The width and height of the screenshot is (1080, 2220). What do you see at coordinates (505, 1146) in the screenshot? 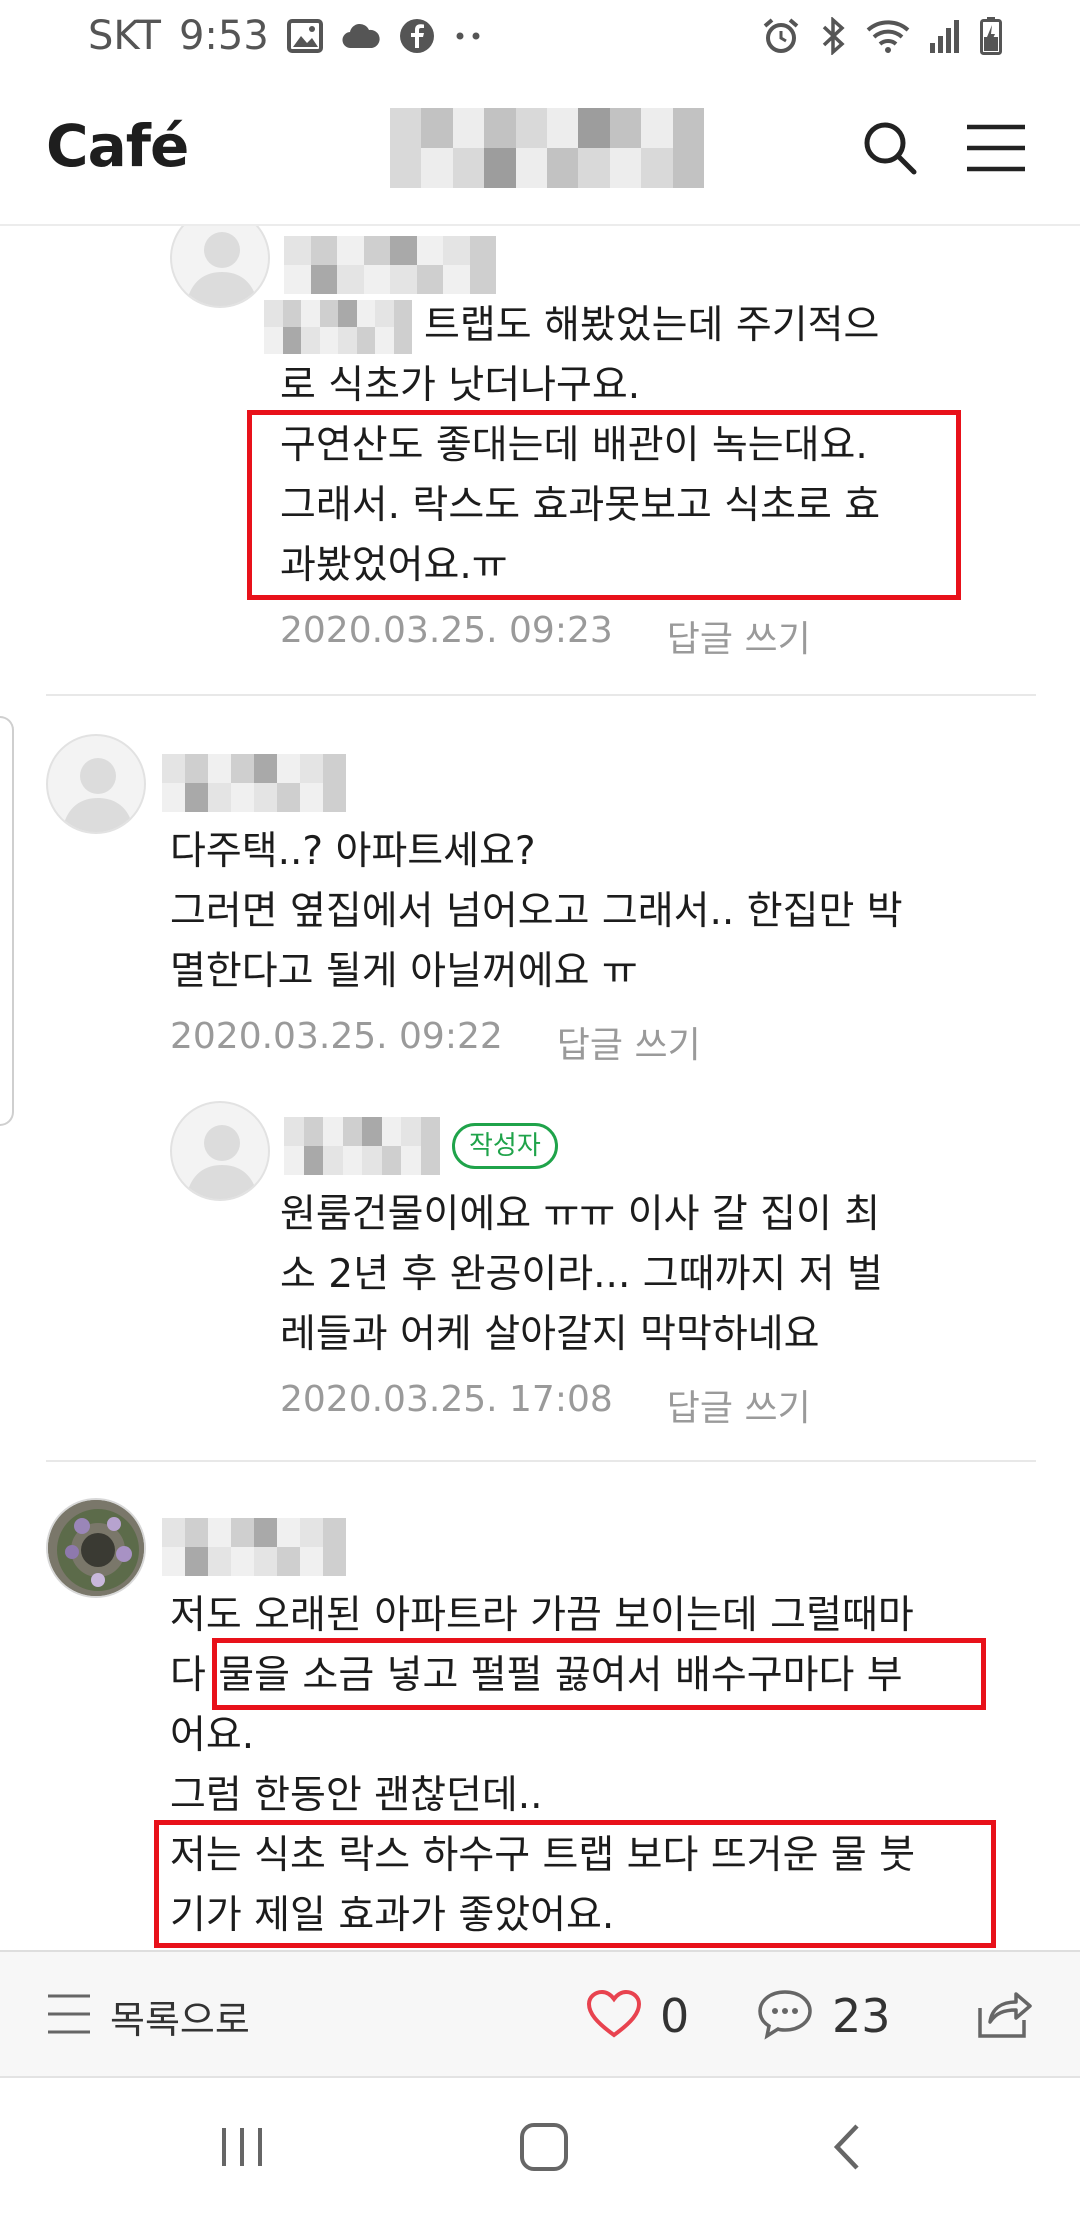
I see `author-badge: 작성자` at bounding box center [505, 1146].